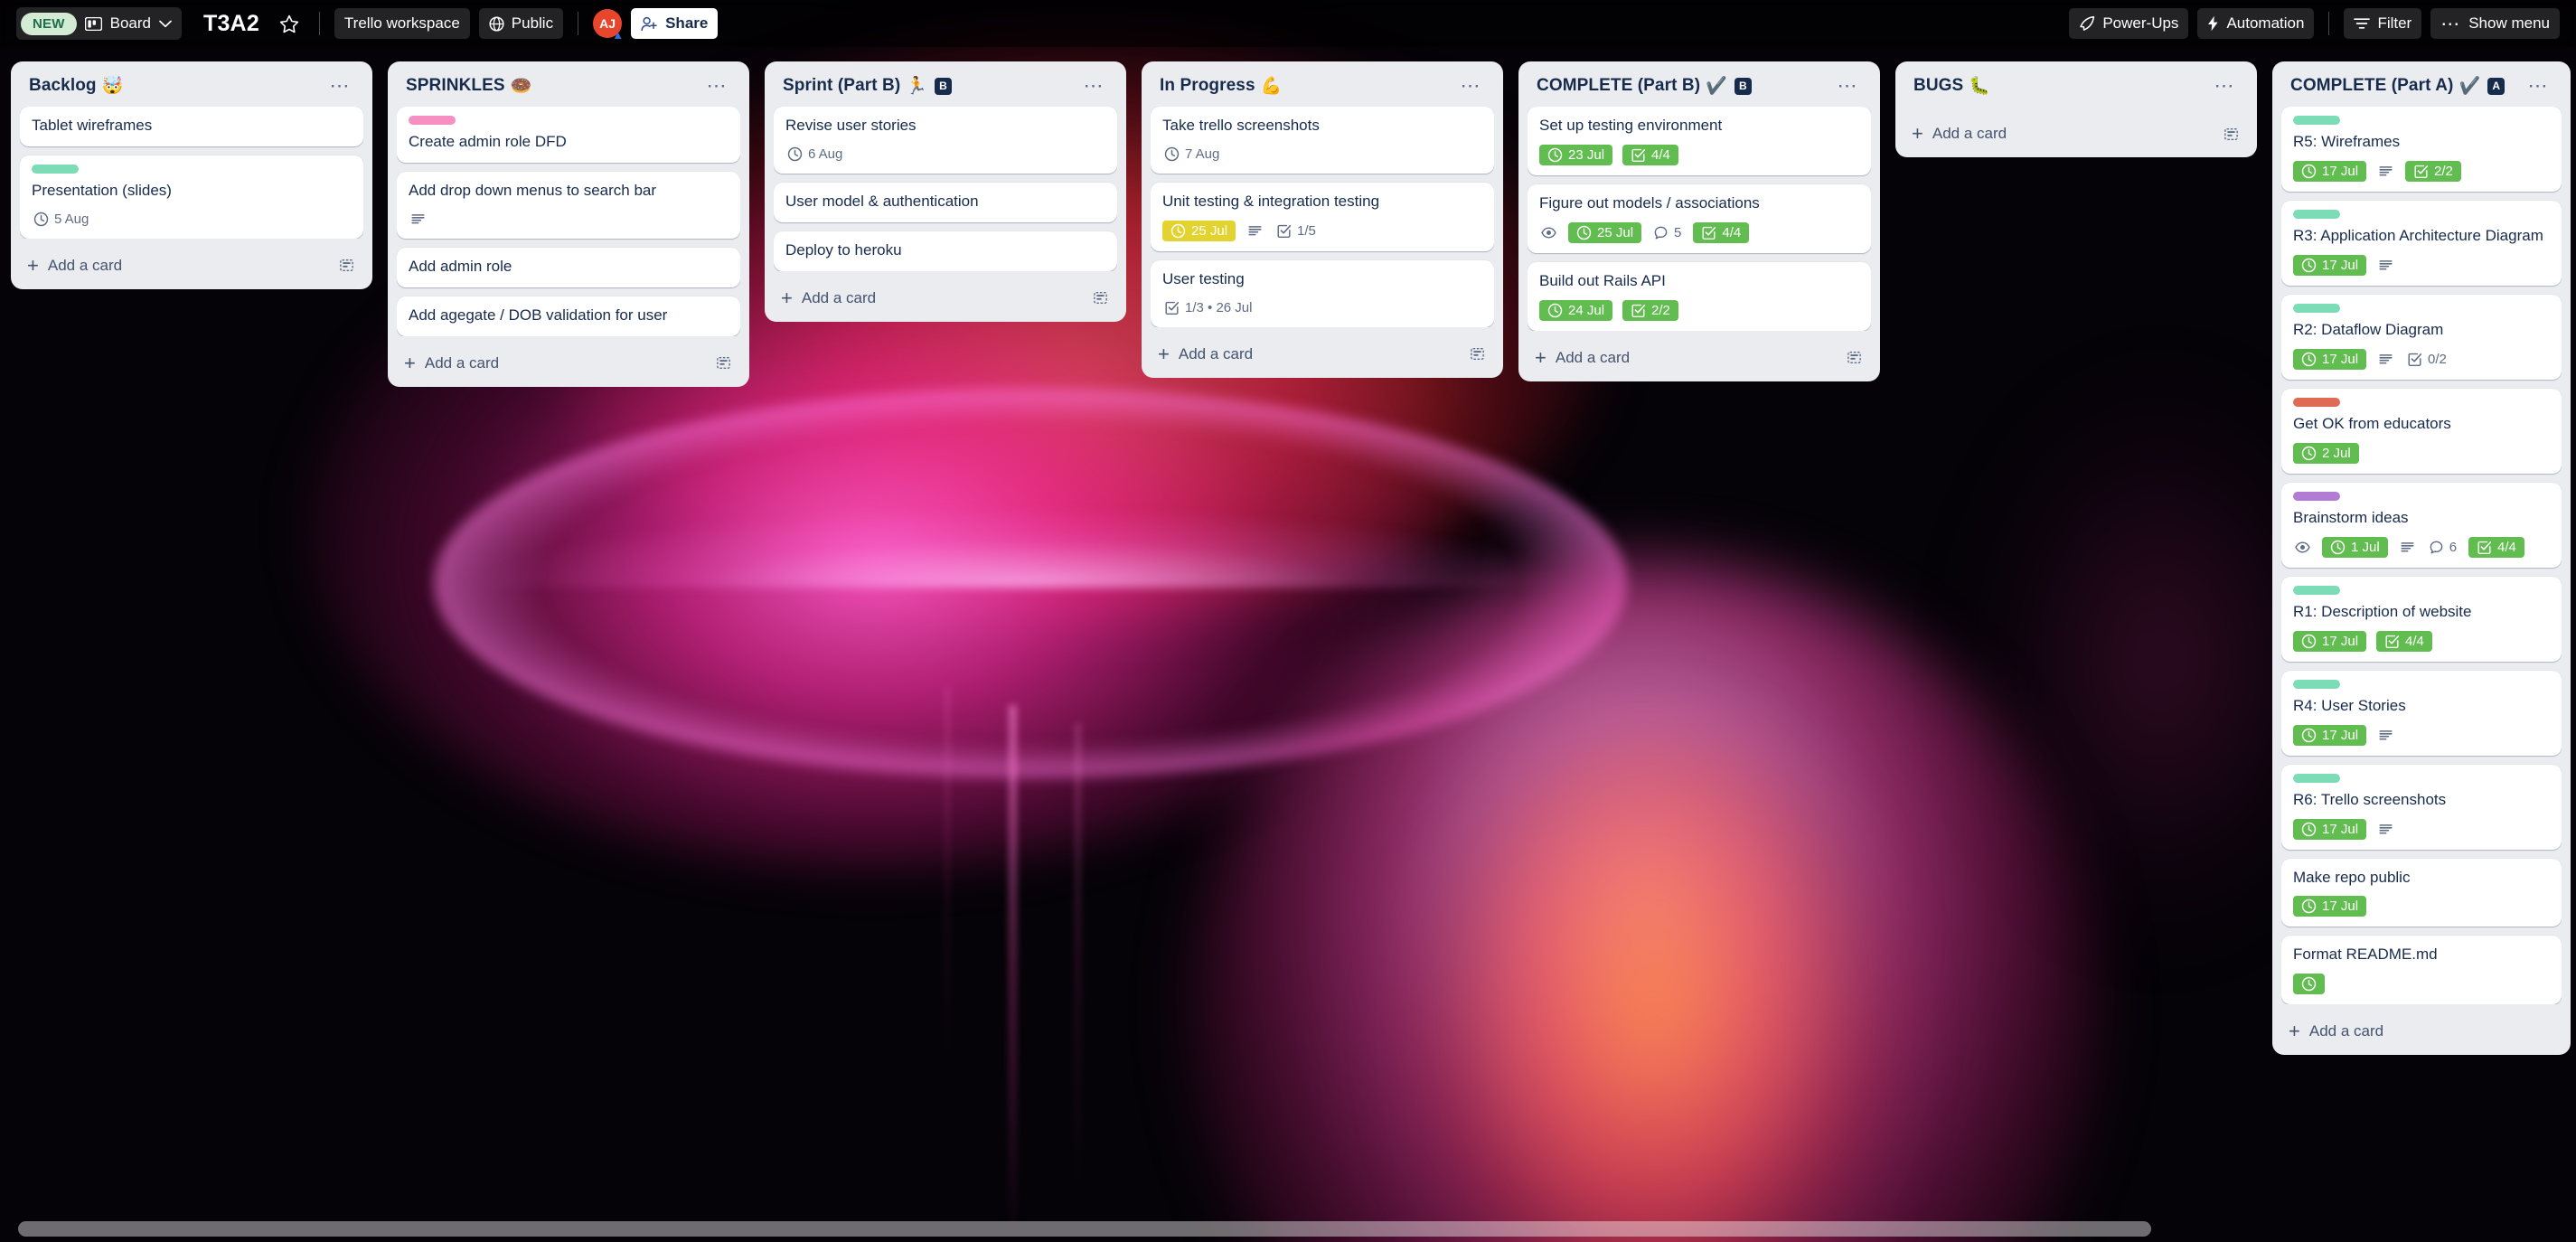  I want to click on card: Presentation (slides) 5 Aug, so click(192, 197).